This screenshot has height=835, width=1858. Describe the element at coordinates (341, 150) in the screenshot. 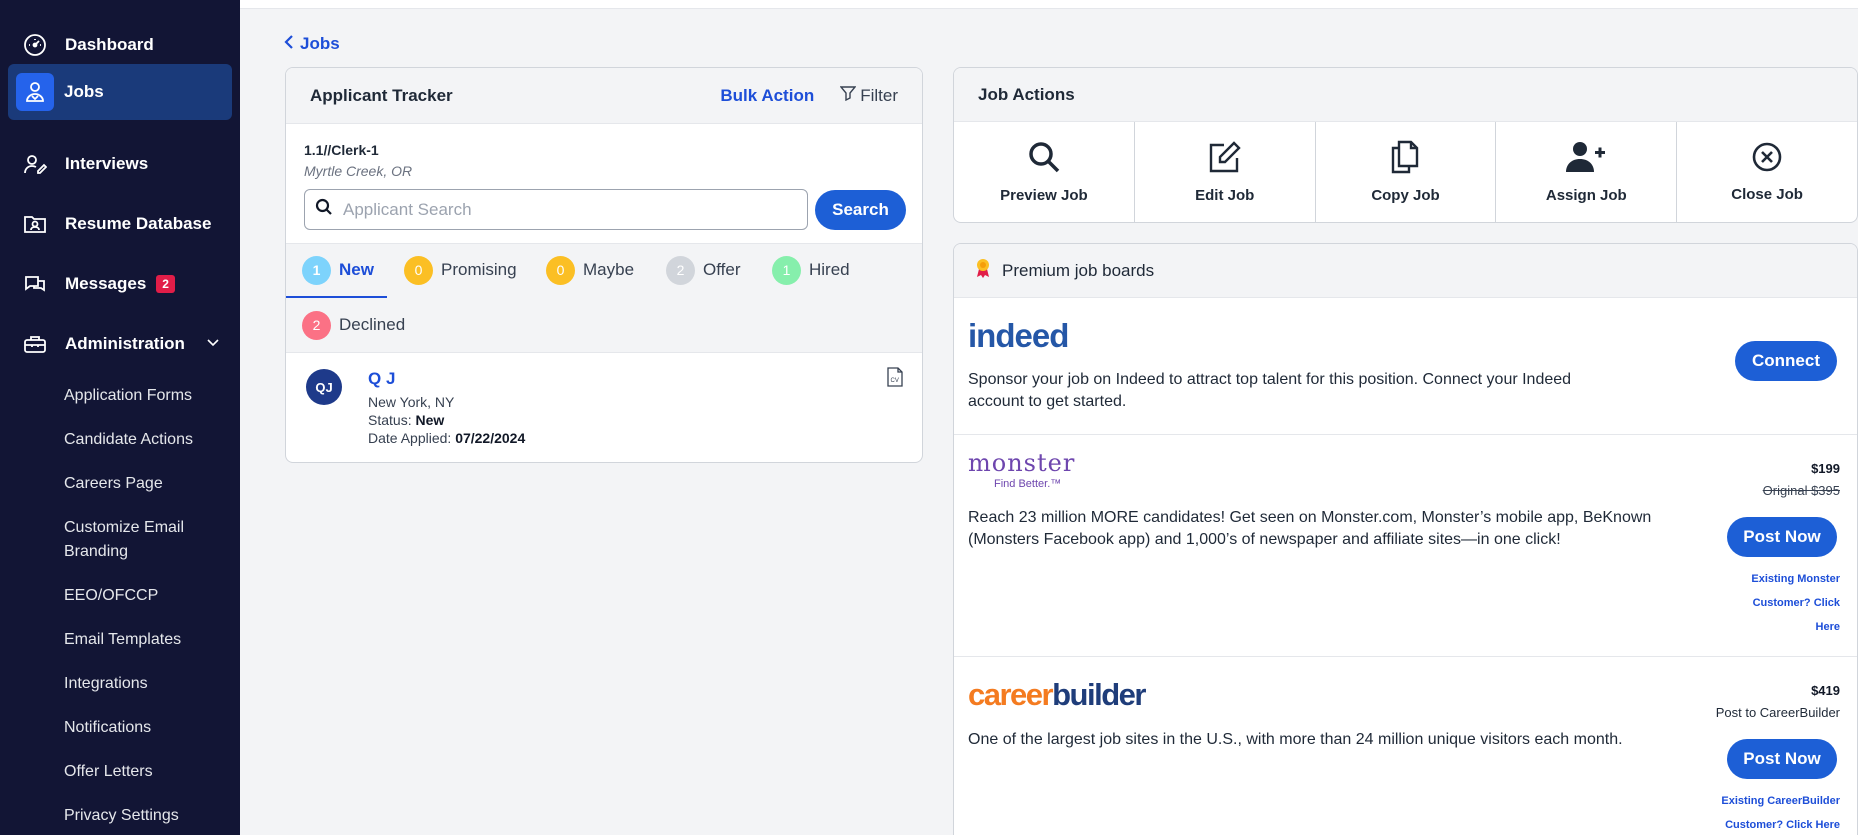

I see `job-code: 1.1//Clerk-1` at that location.